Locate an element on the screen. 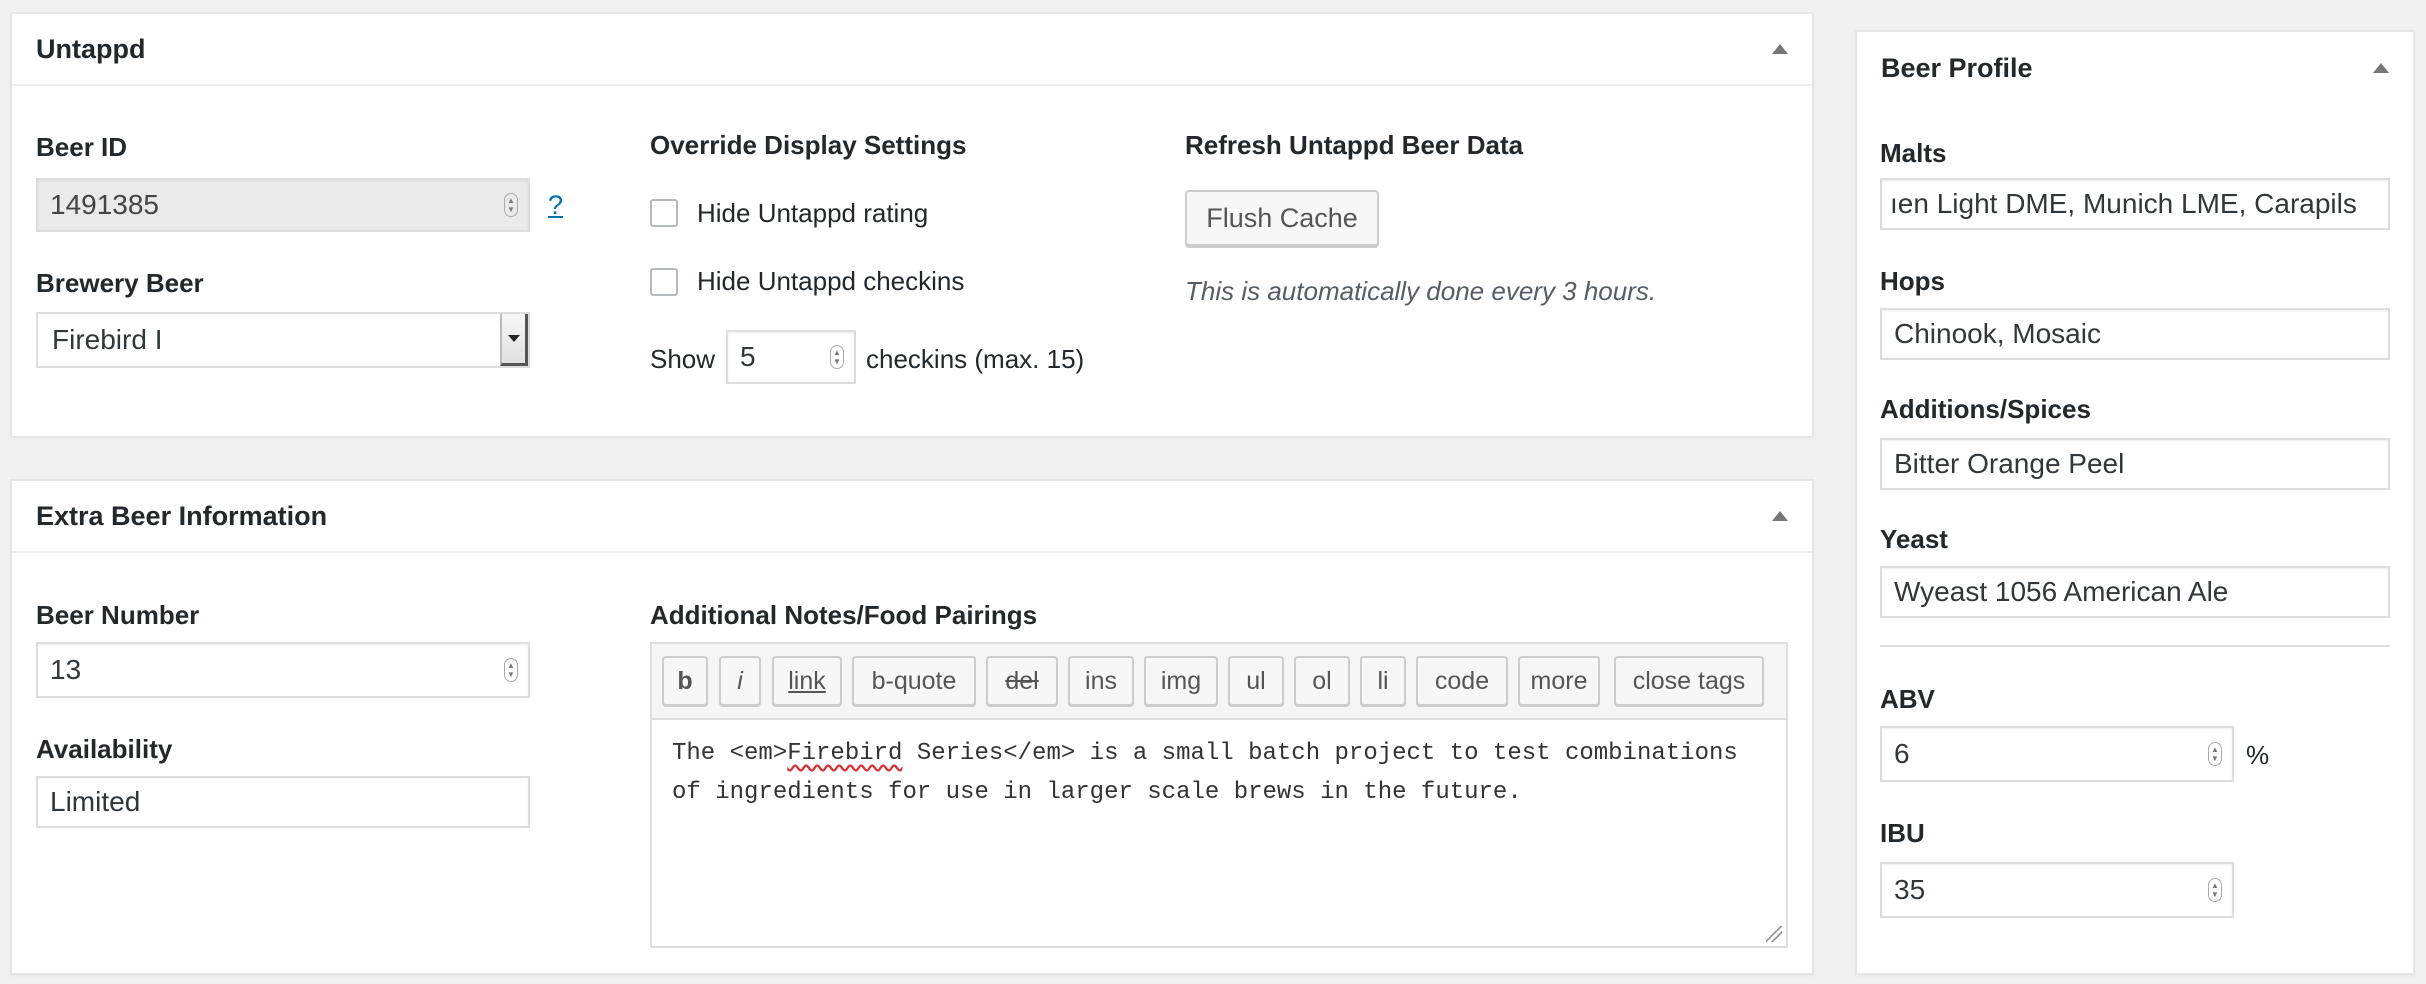  ibu-value: 35 is located at coordinates (1910, 889).